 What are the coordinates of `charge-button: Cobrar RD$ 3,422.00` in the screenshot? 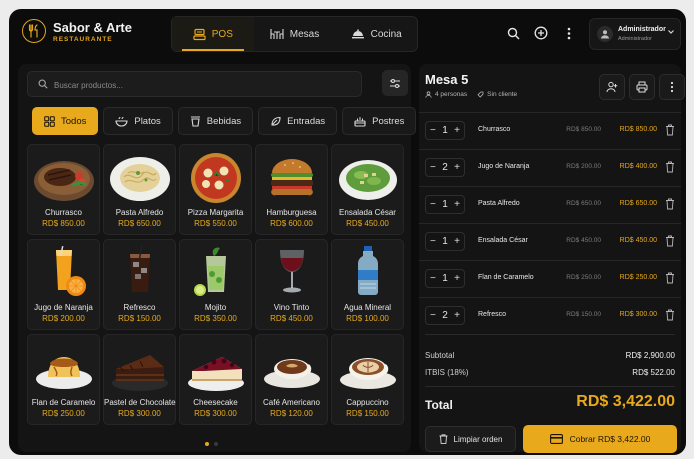 It's located at (600, 439).